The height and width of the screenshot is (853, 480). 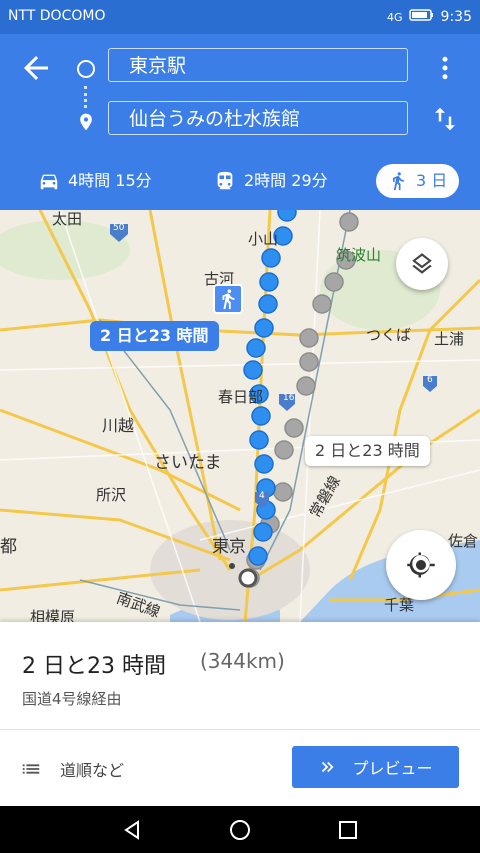 What do you see at coordinates (86, 97) in the screenshot?
I see `route-dots-icon` at bounding box center [86, 97].